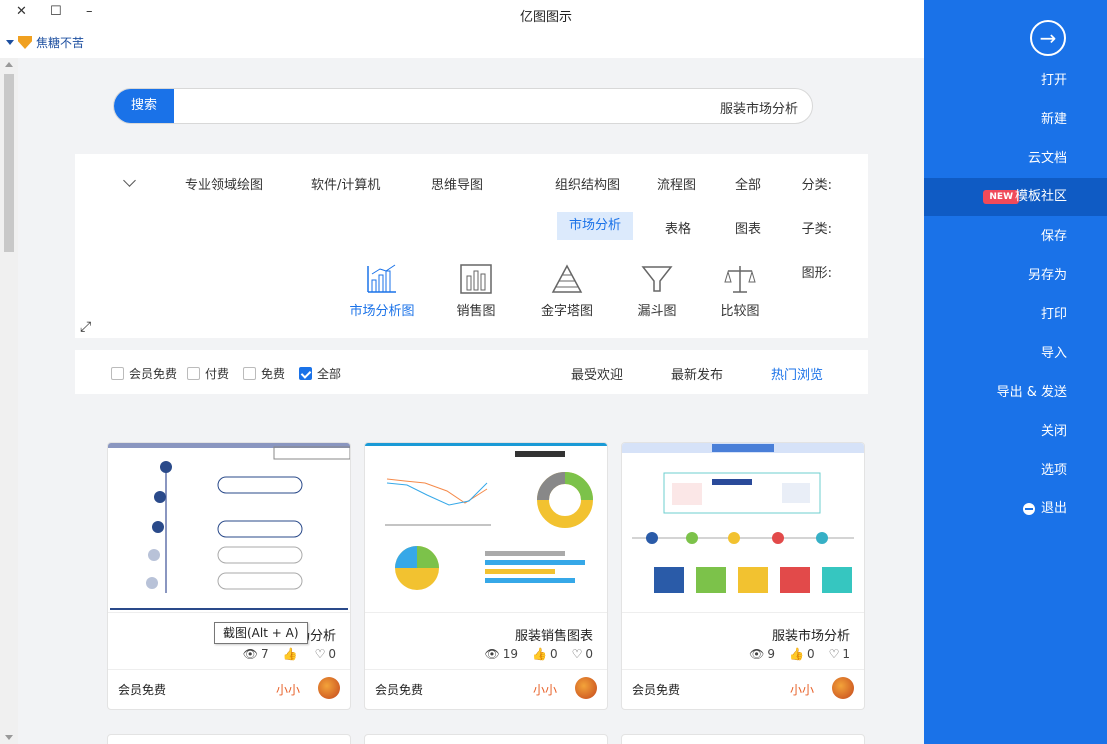 This screenshot has width=1107, height=744. Describe the element at coordinates (320, 654) in the screenshot. I see `heart-icon: ♡` at that location.